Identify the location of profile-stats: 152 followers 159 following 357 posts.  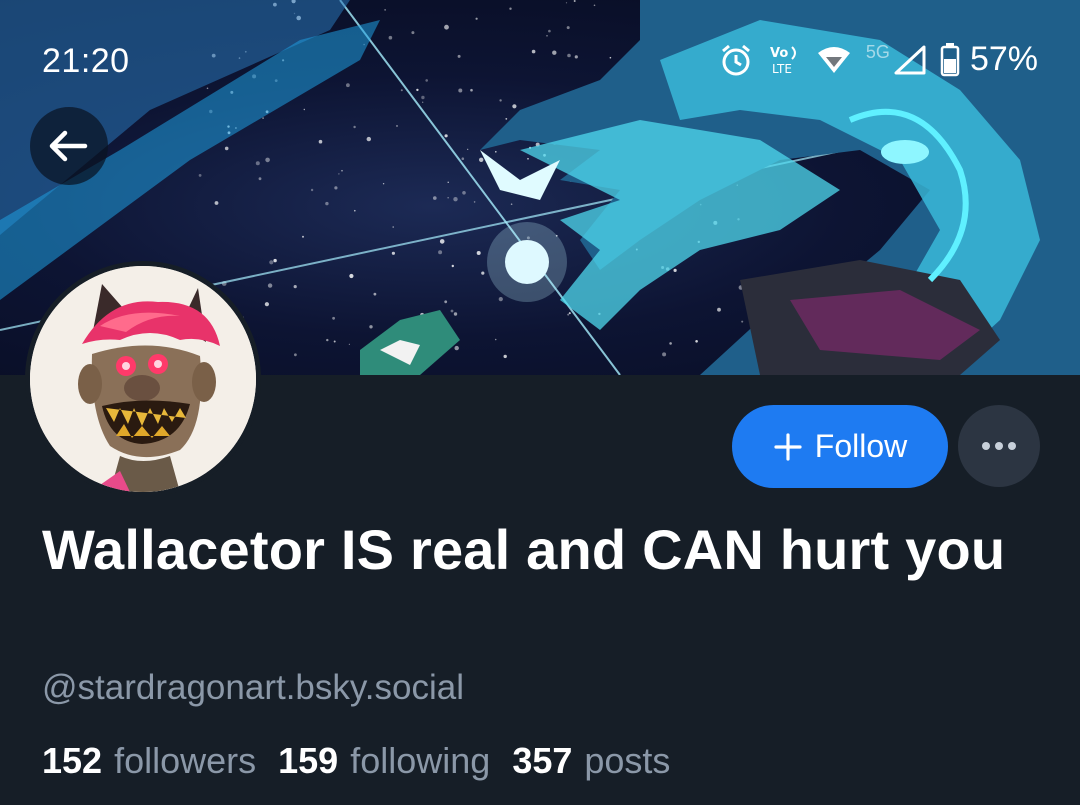
(356, 761).